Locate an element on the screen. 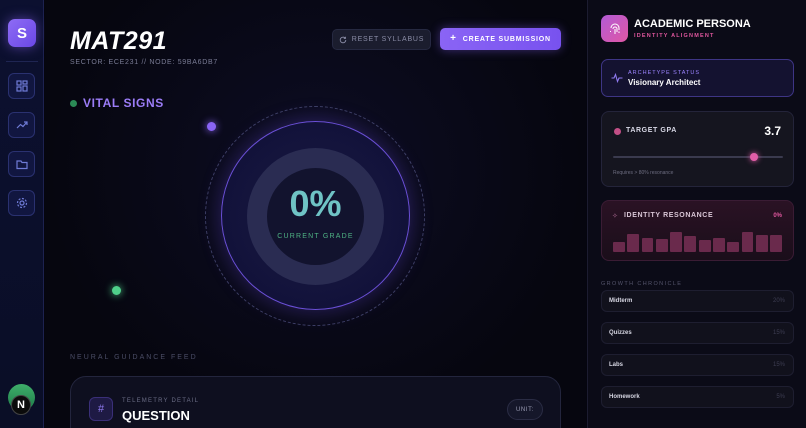  chronicle-item-weight: 5% is located at coordinates (780, 397).